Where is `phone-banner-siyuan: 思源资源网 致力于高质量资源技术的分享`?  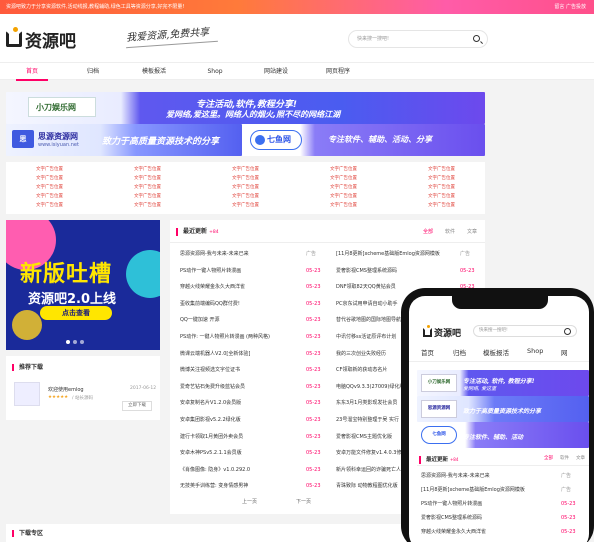 phone-banner-siyuan: 思源资源网 致力于高质量资源技术的分享 is located at coordinates (503, 409).